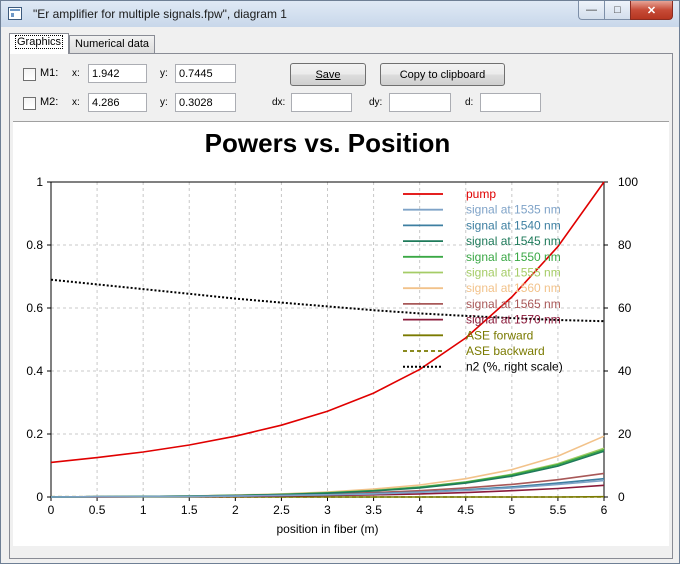 The width and height of the screenshot is (680, 564). I want to click on tab-strip: Graphics Numerical data, so click(82, 43).